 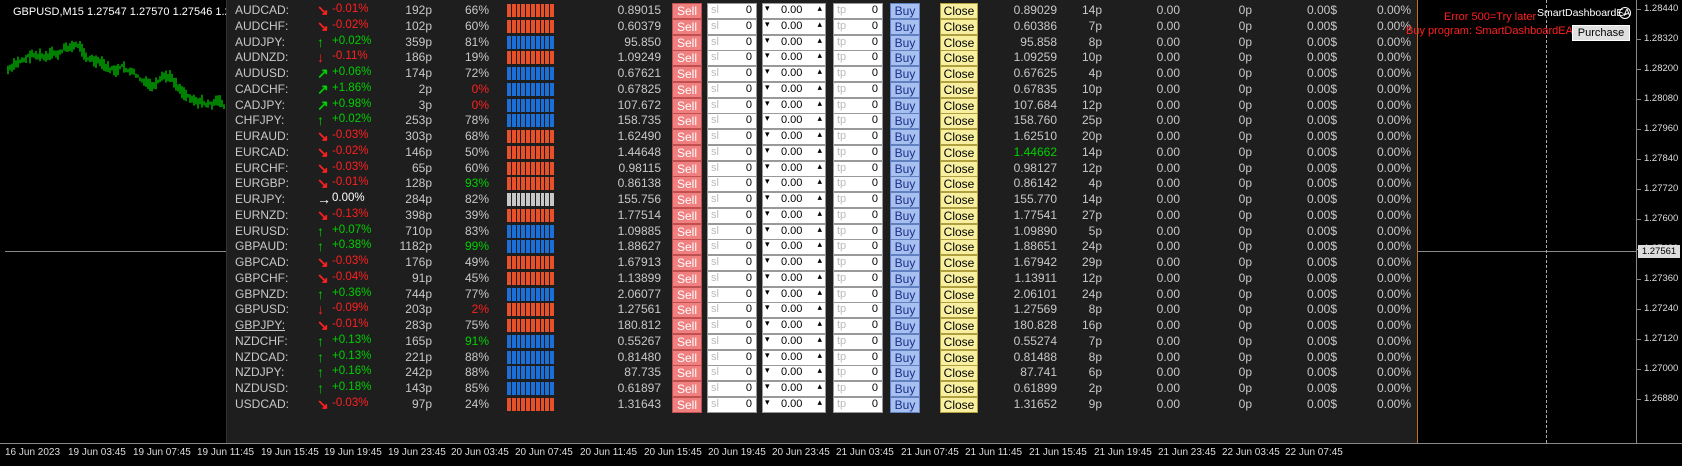 I want to click on pair-symbol: EURCHF:, so click(x=261, y=168).